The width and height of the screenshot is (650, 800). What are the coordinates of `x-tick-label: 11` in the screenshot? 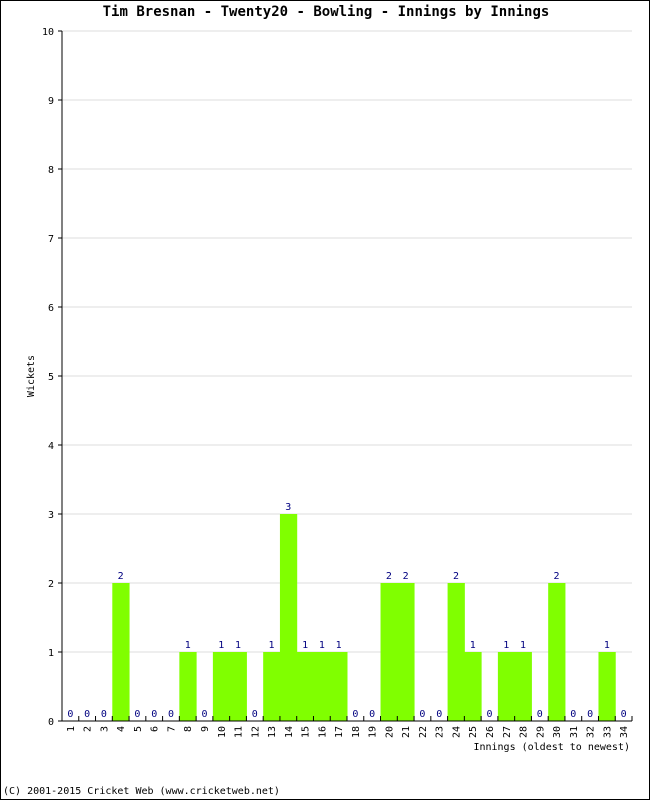 It's located at (239, 732).